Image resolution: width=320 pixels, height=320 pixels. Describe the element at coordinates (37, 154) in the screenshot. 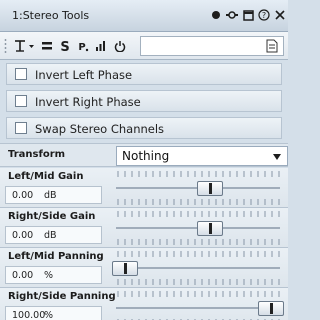

I see `transform-label: Transform` at that location.